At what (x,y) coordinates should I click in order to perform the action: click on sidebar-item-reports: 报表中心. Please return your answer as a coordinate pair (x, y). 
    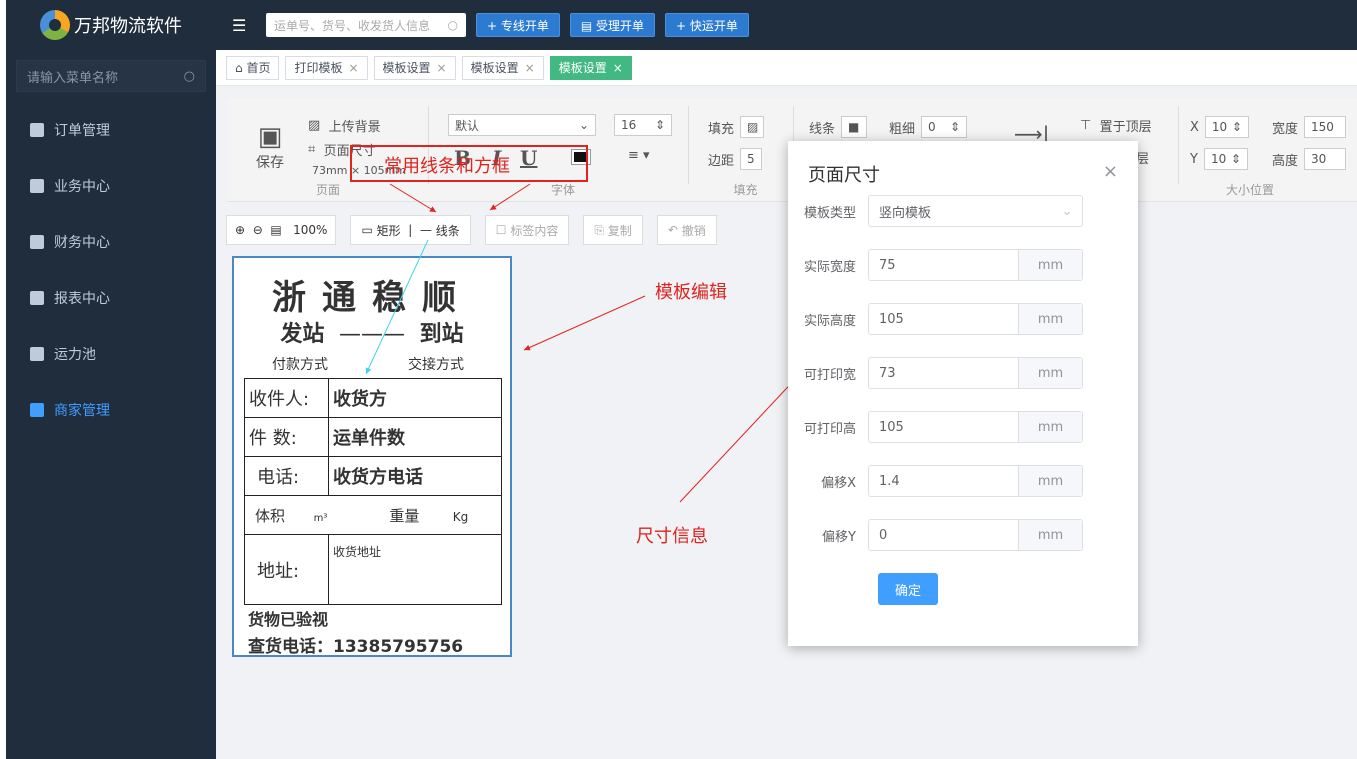
    Looking at the image, I should click on (111, 298).